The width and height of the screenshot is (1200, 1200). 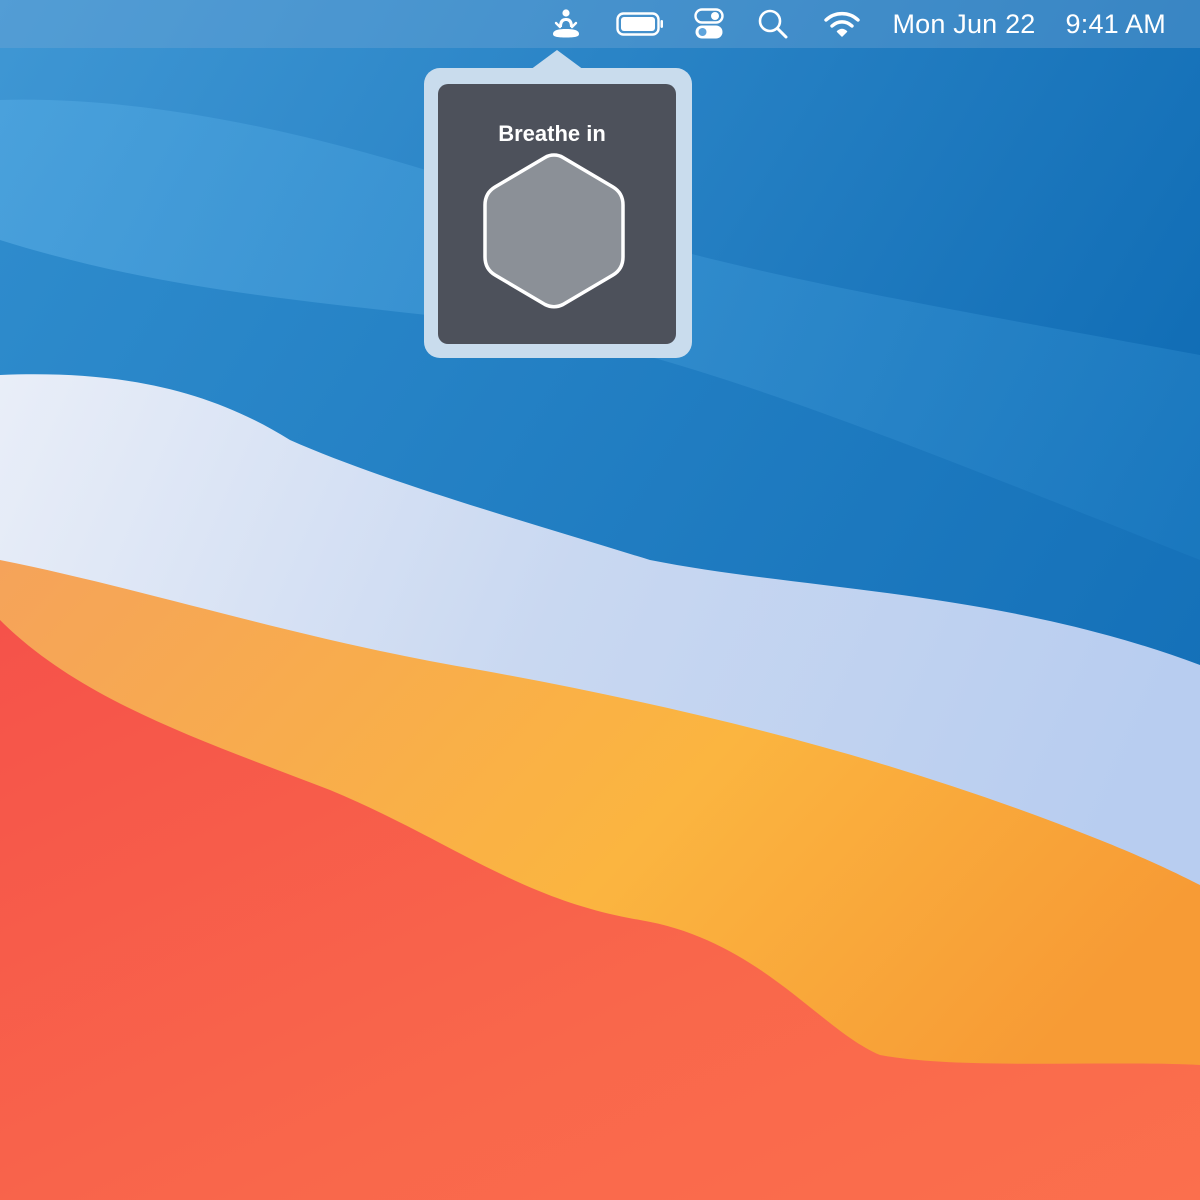 I want to click on menu-bar: Mon Jun 22 9:41 AM, so click(x=600, y=24).